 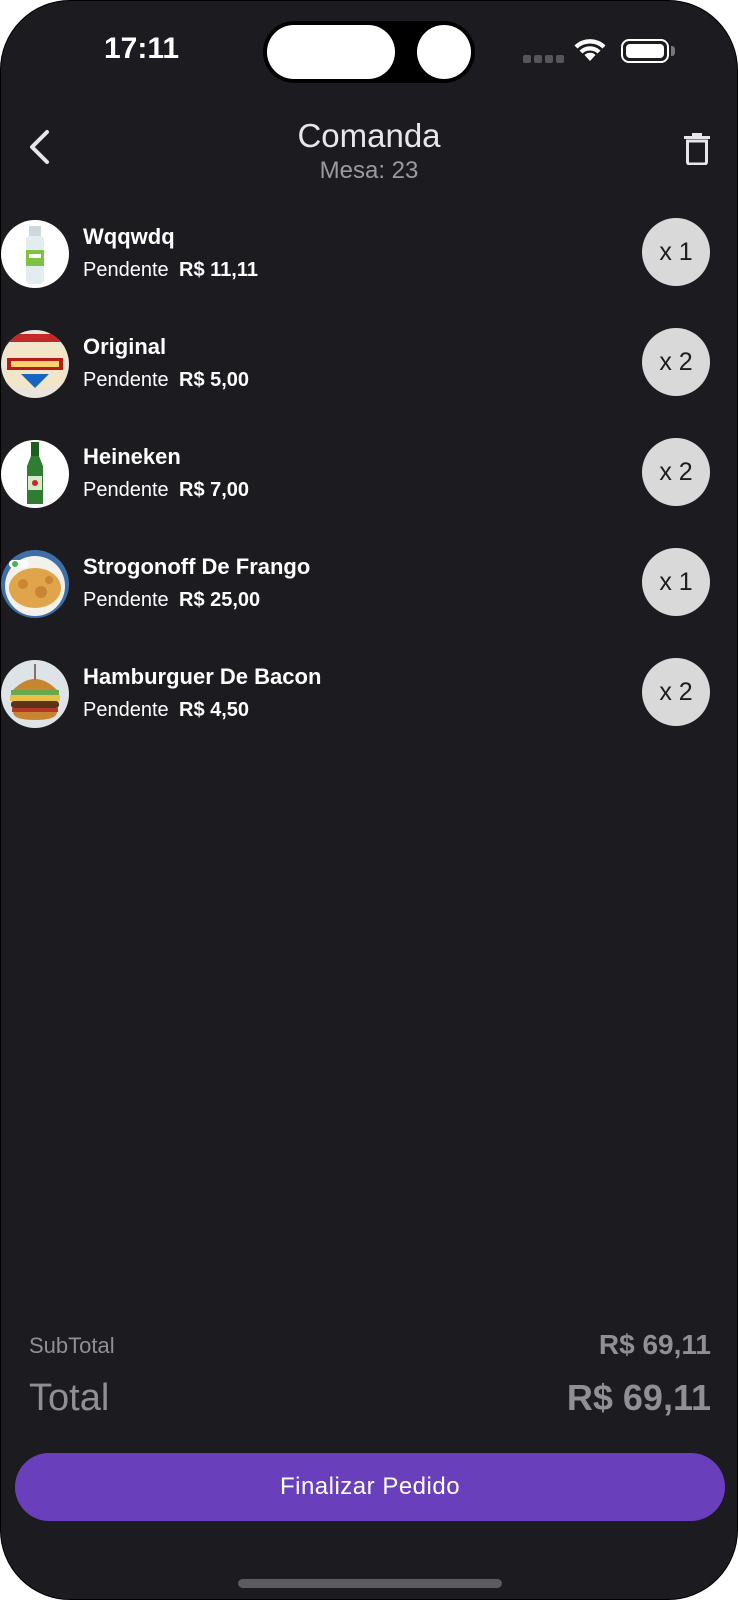 I want to click on total-value: R$ 69,11, so click(x=638, y=1397).